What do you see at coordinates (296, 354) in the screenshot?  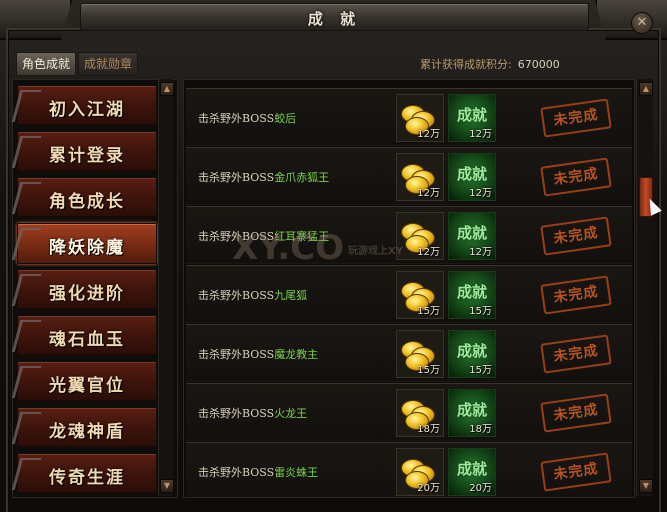 I see `boss-name: 魔龙教主` at bounding box center [296, 354].